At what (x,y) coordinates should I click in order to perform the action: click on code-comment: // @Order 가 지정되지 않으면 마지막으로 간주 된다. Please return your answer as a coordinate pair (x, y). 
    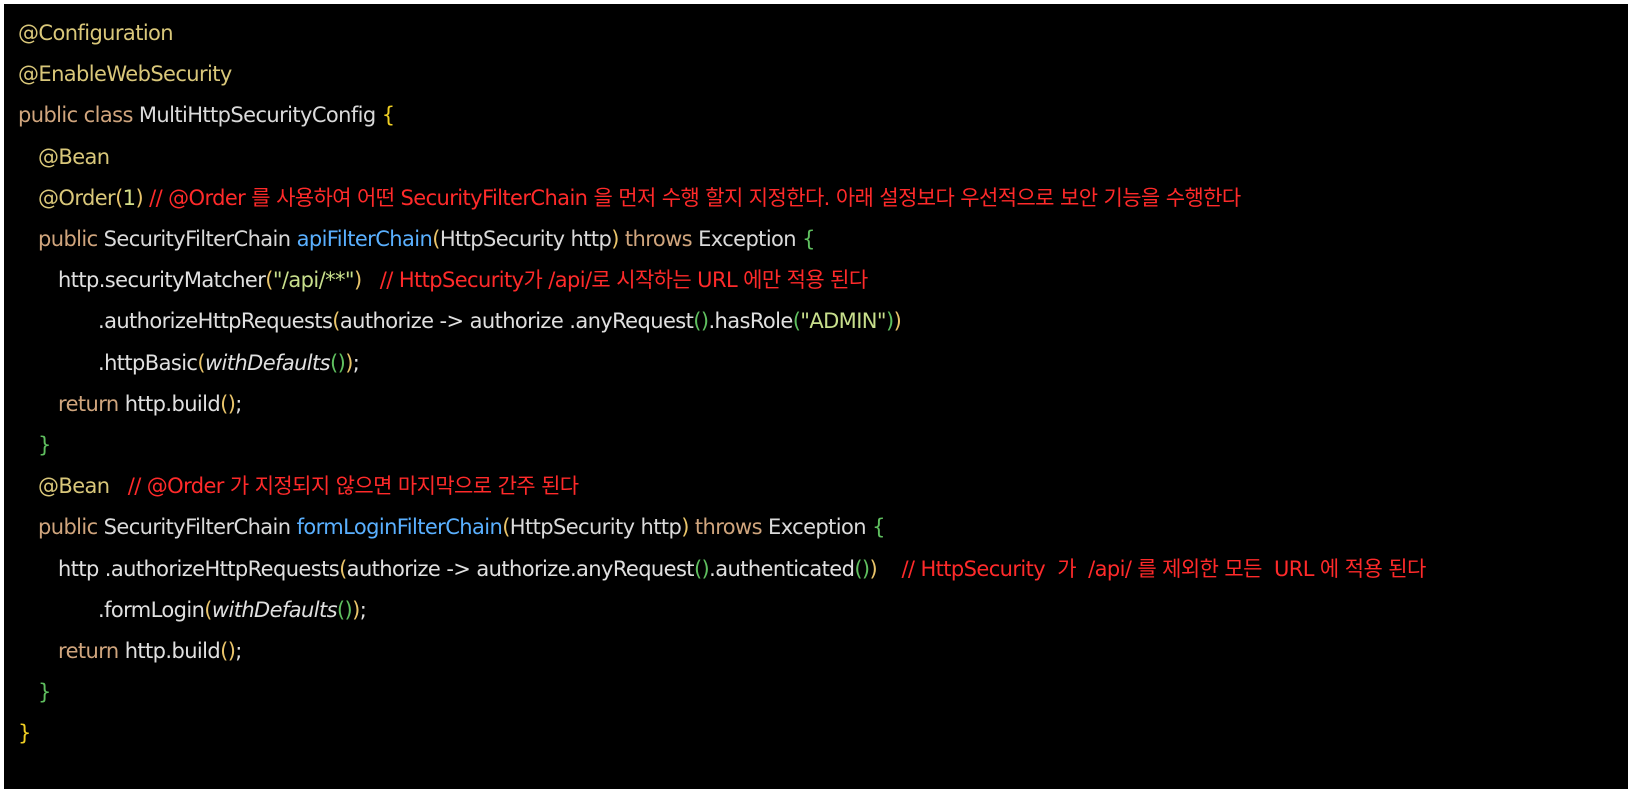
    Looking at the image, I should click on (353, 486).